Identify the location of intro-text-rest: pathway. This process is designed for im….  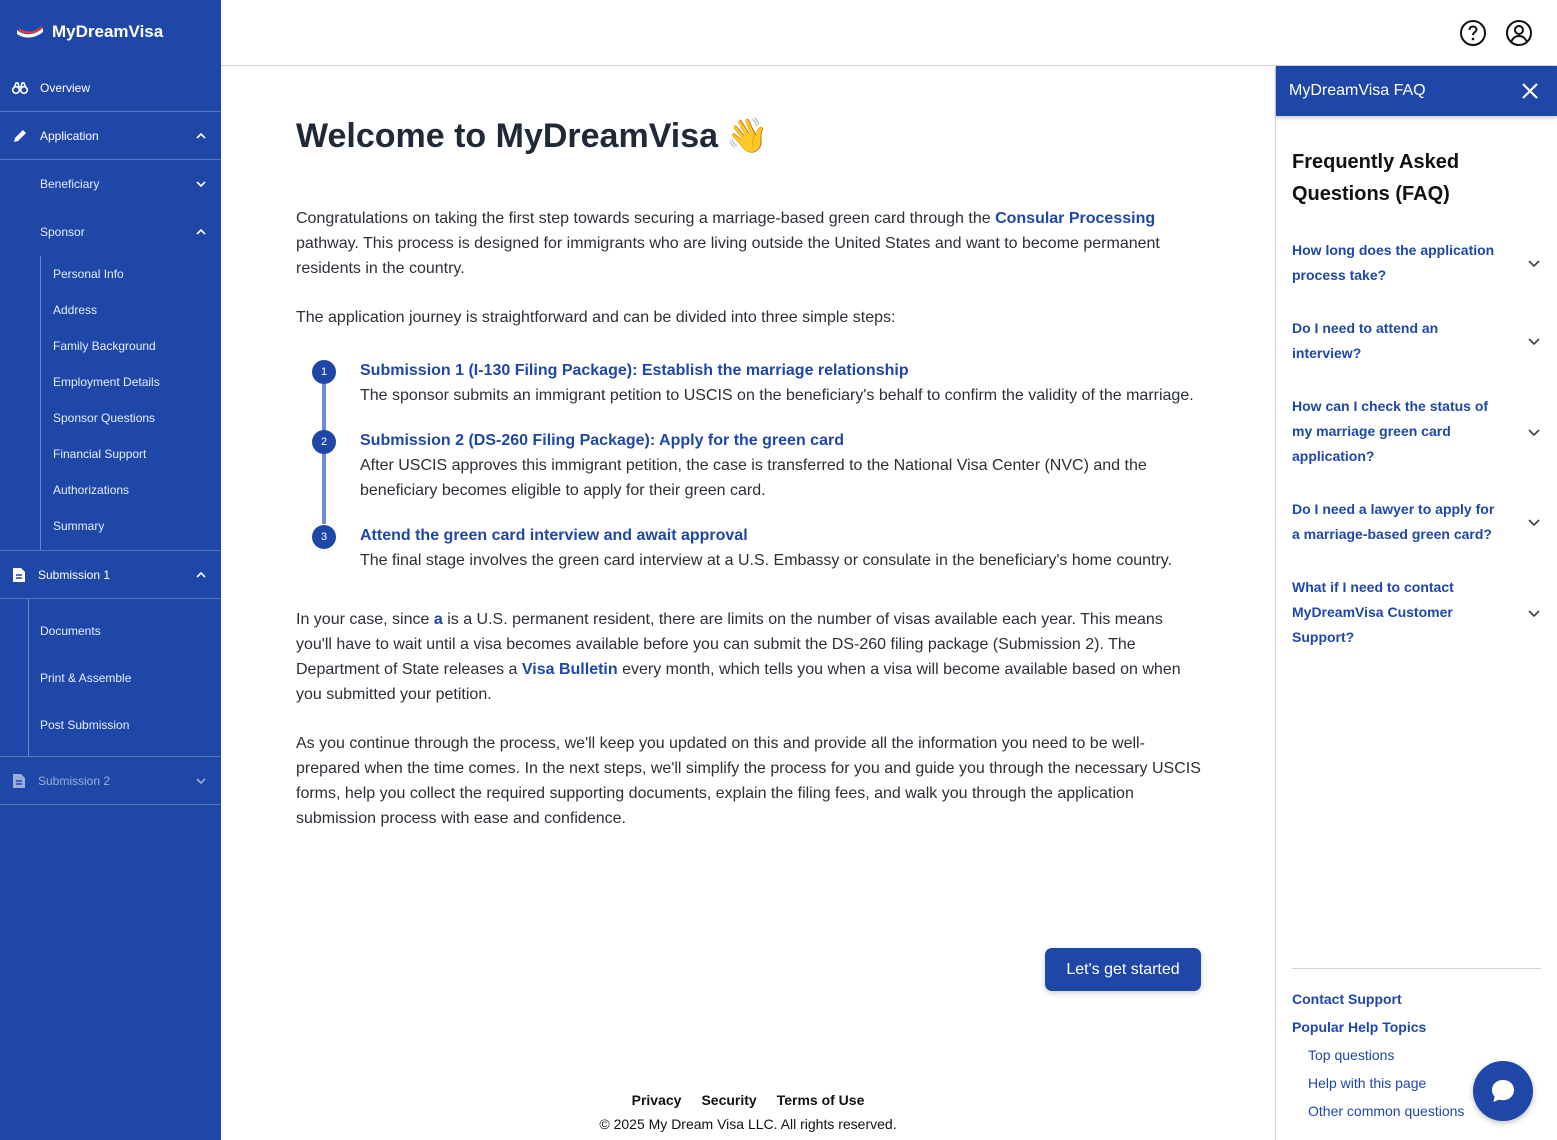
(728, 256).